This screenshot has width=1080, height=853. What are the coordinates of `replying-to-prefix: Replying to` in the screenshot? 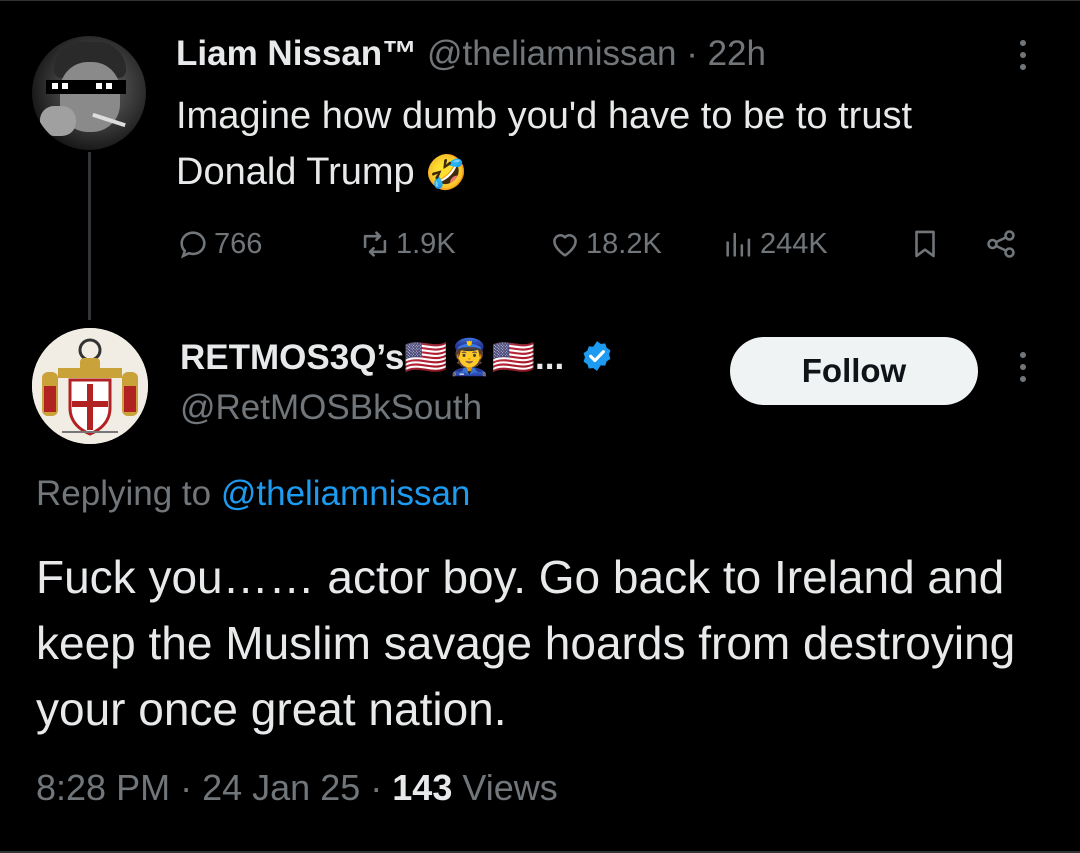 It's located at (124, 493).